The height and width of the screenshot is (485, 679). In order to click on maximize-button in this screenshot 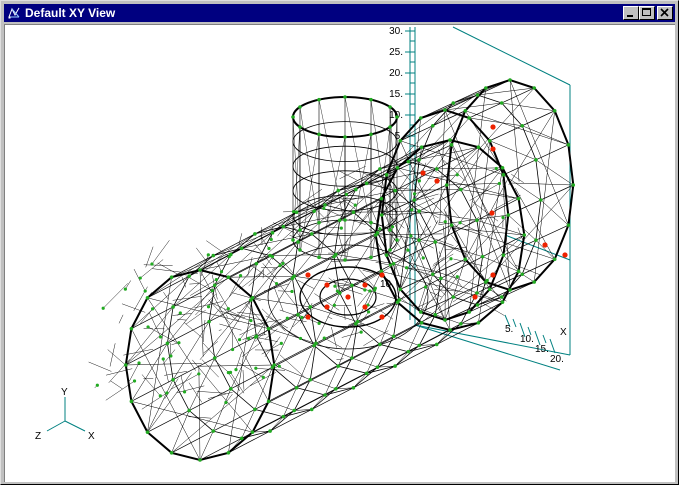, I will do `click(647, 13)`.